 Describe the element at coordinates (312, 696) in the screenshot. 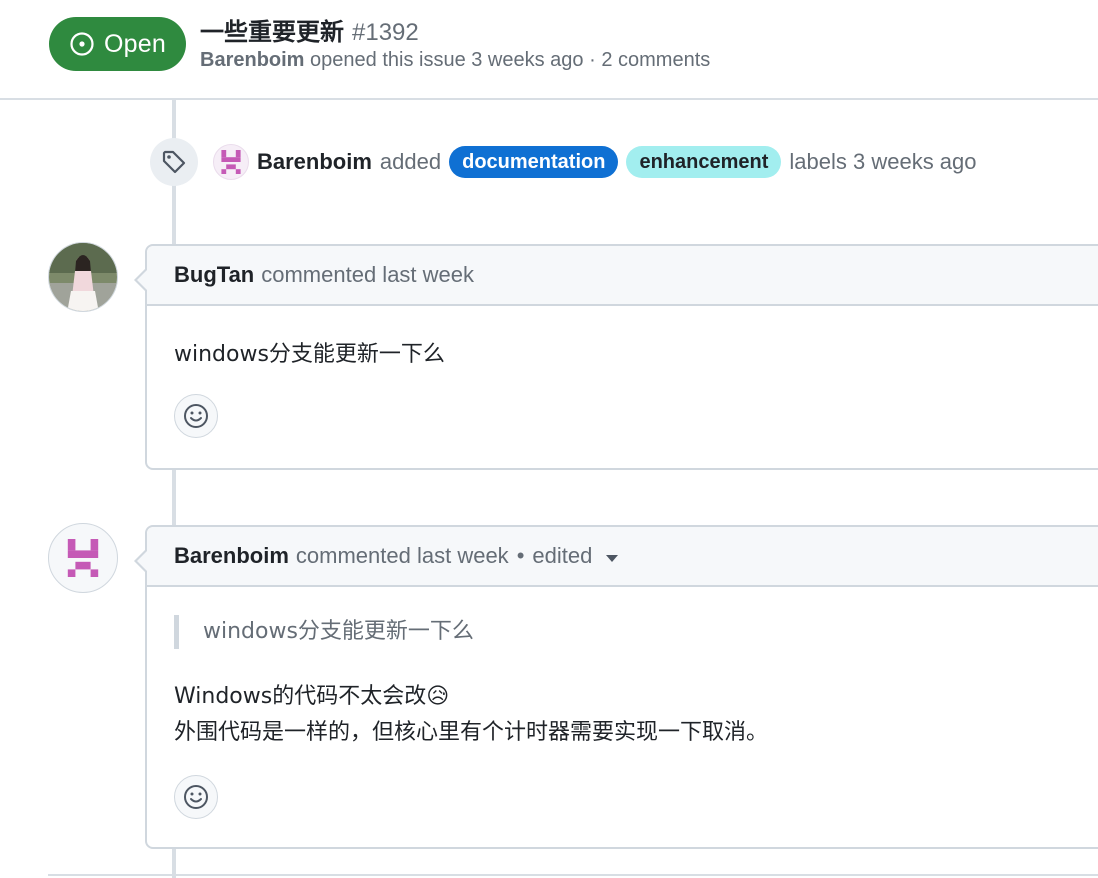

I see `comment-text-line-1: Windows的代码不太会改😥` at that location.